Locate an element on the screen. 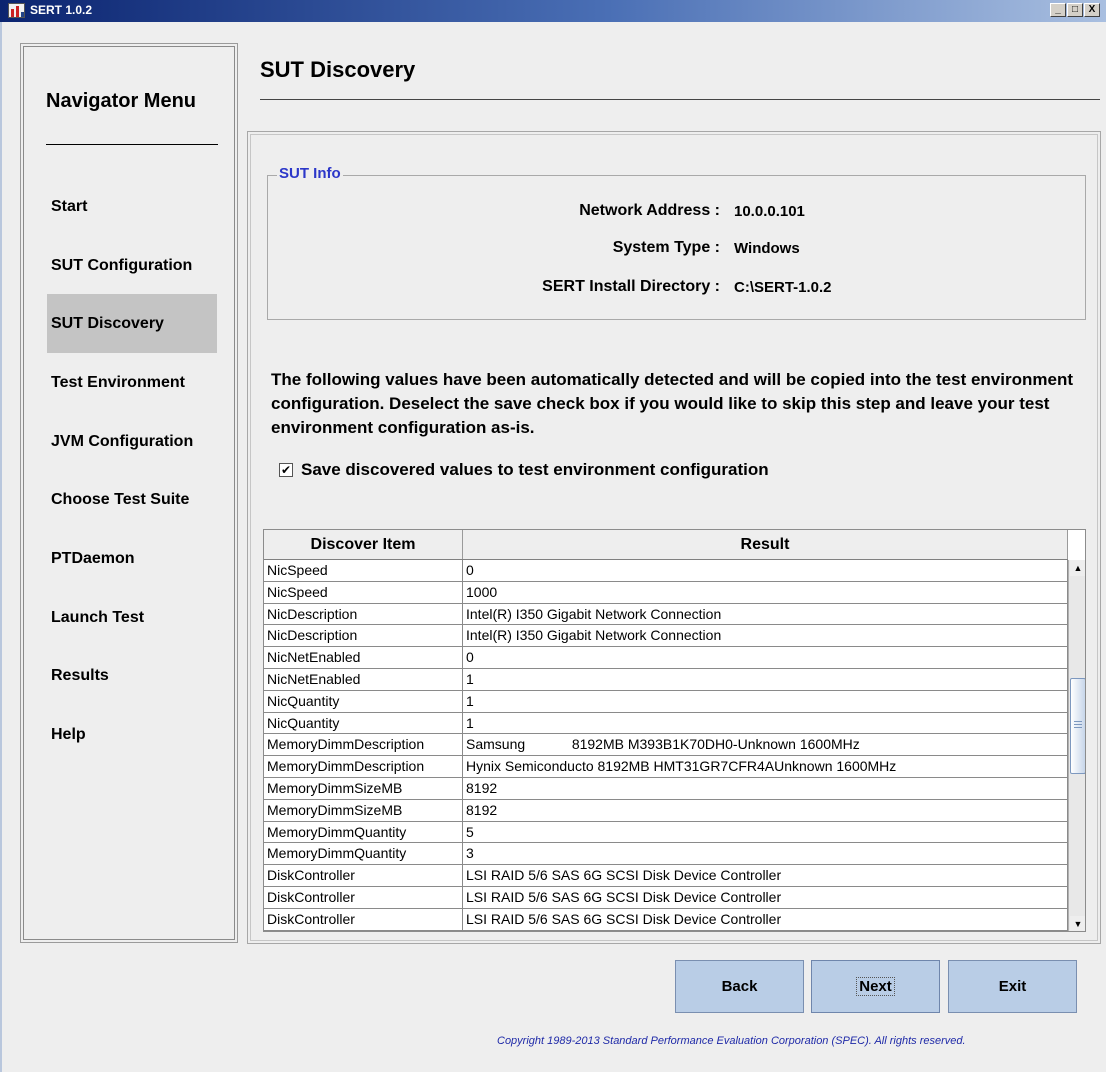  maximize-button: □ is located at coordinates (1075, 10).